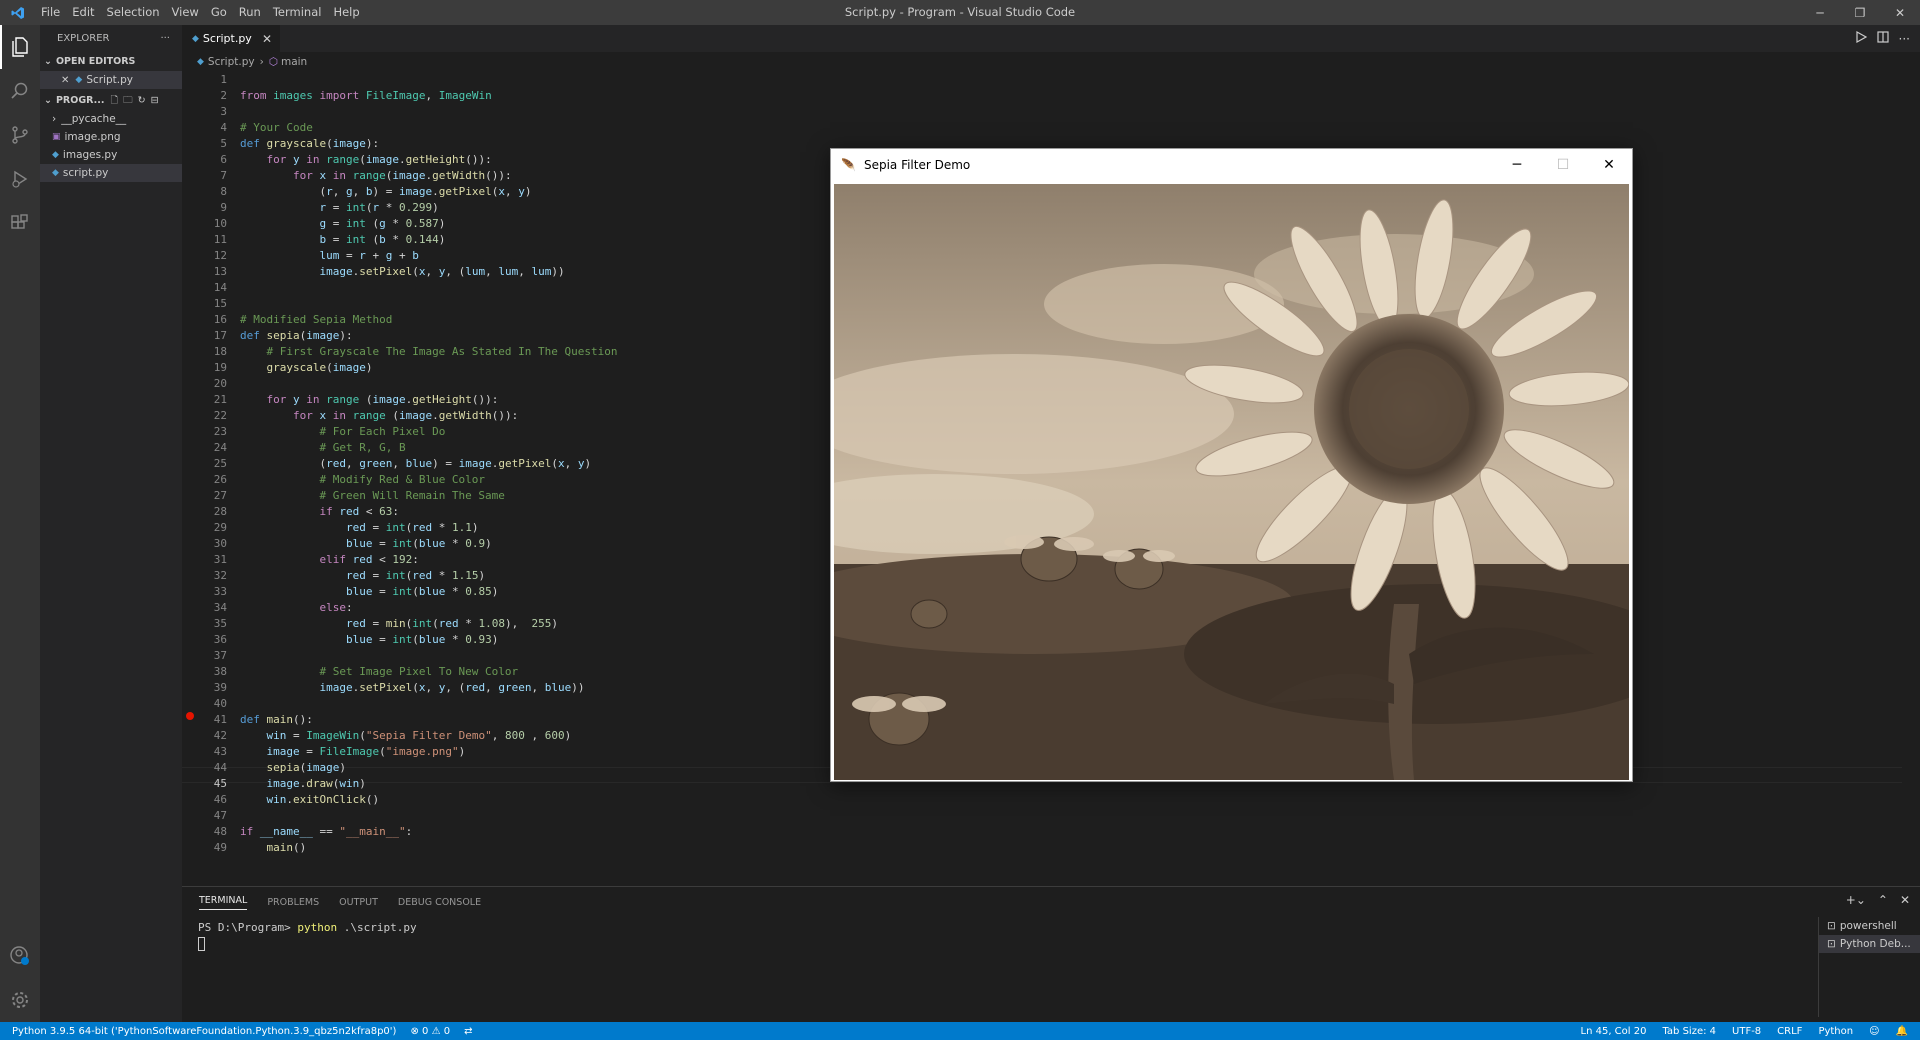 The width and height of the screenshot is (1920, 1040). I want to click on tab-debug-console: DEBUG CONSOLE, so click(439, 902).